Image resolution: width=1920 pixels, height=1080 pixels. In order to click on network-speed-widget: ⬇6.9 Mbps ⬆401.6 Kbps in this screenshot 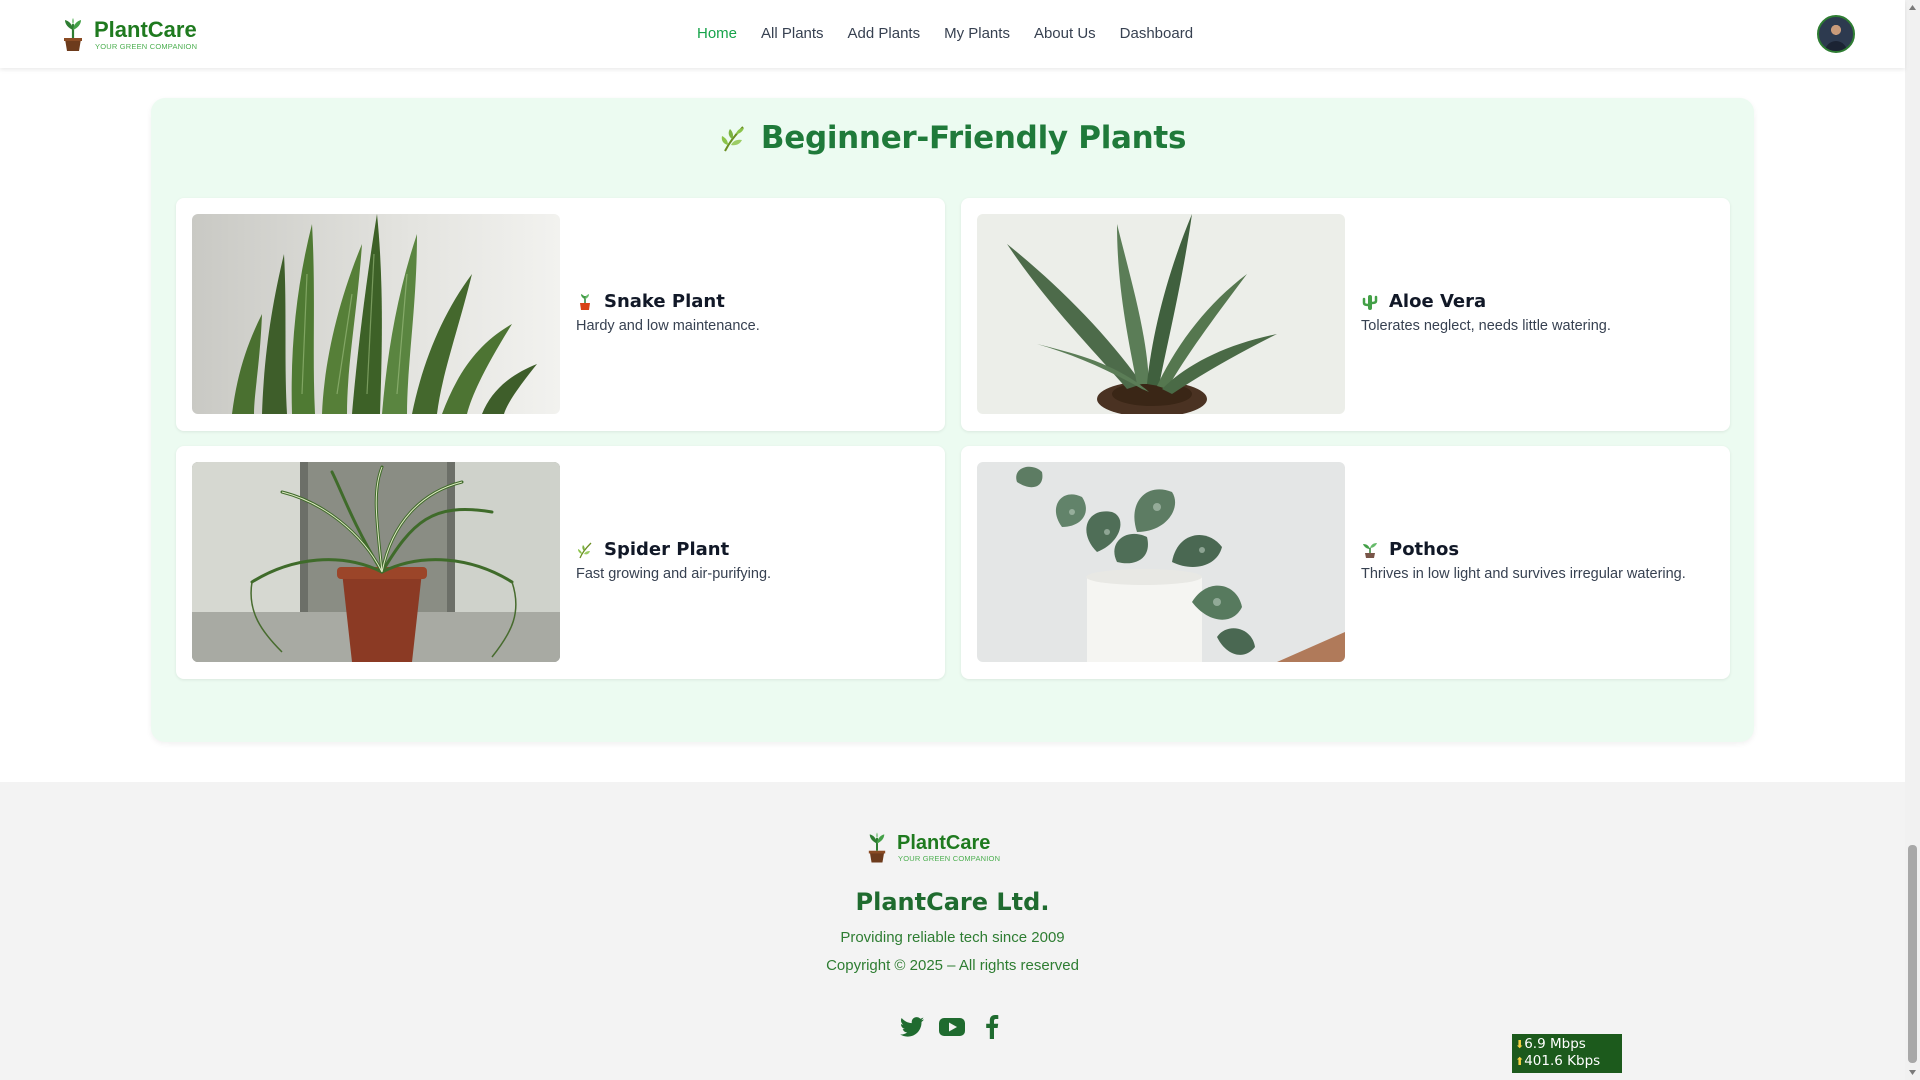, I will do `click(1567, 1053)`.